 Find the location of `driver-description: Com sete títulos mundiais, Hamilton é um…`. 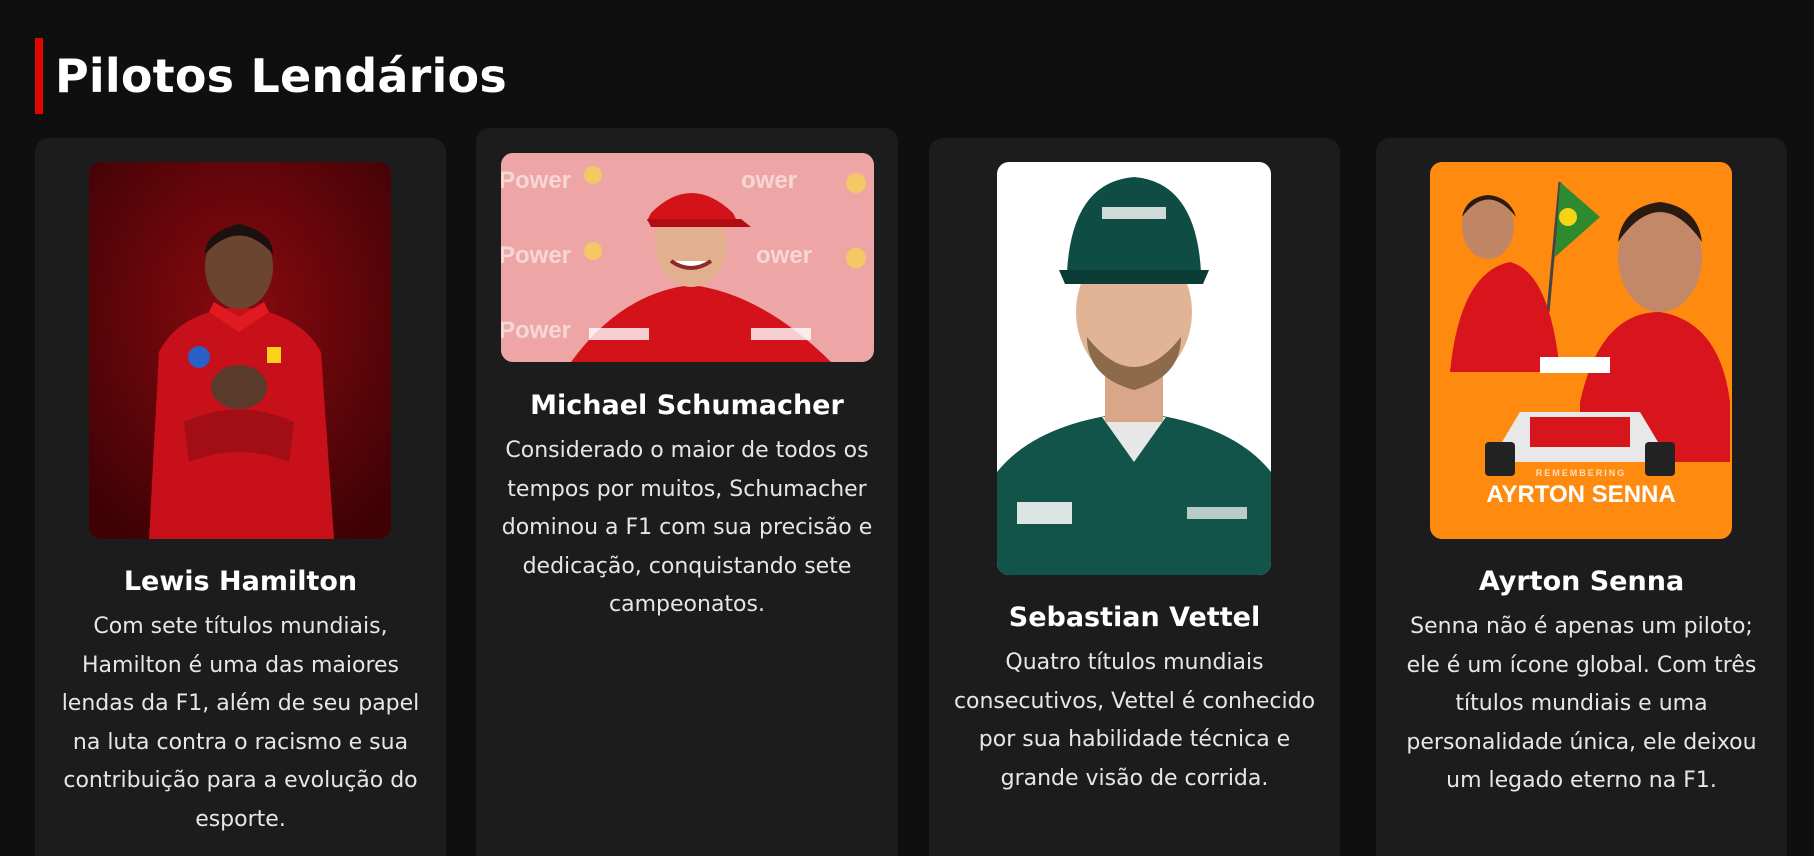

driver-description: Com sete títulos mundiais, Hamilton é um… is located at coordinates (240, 723).